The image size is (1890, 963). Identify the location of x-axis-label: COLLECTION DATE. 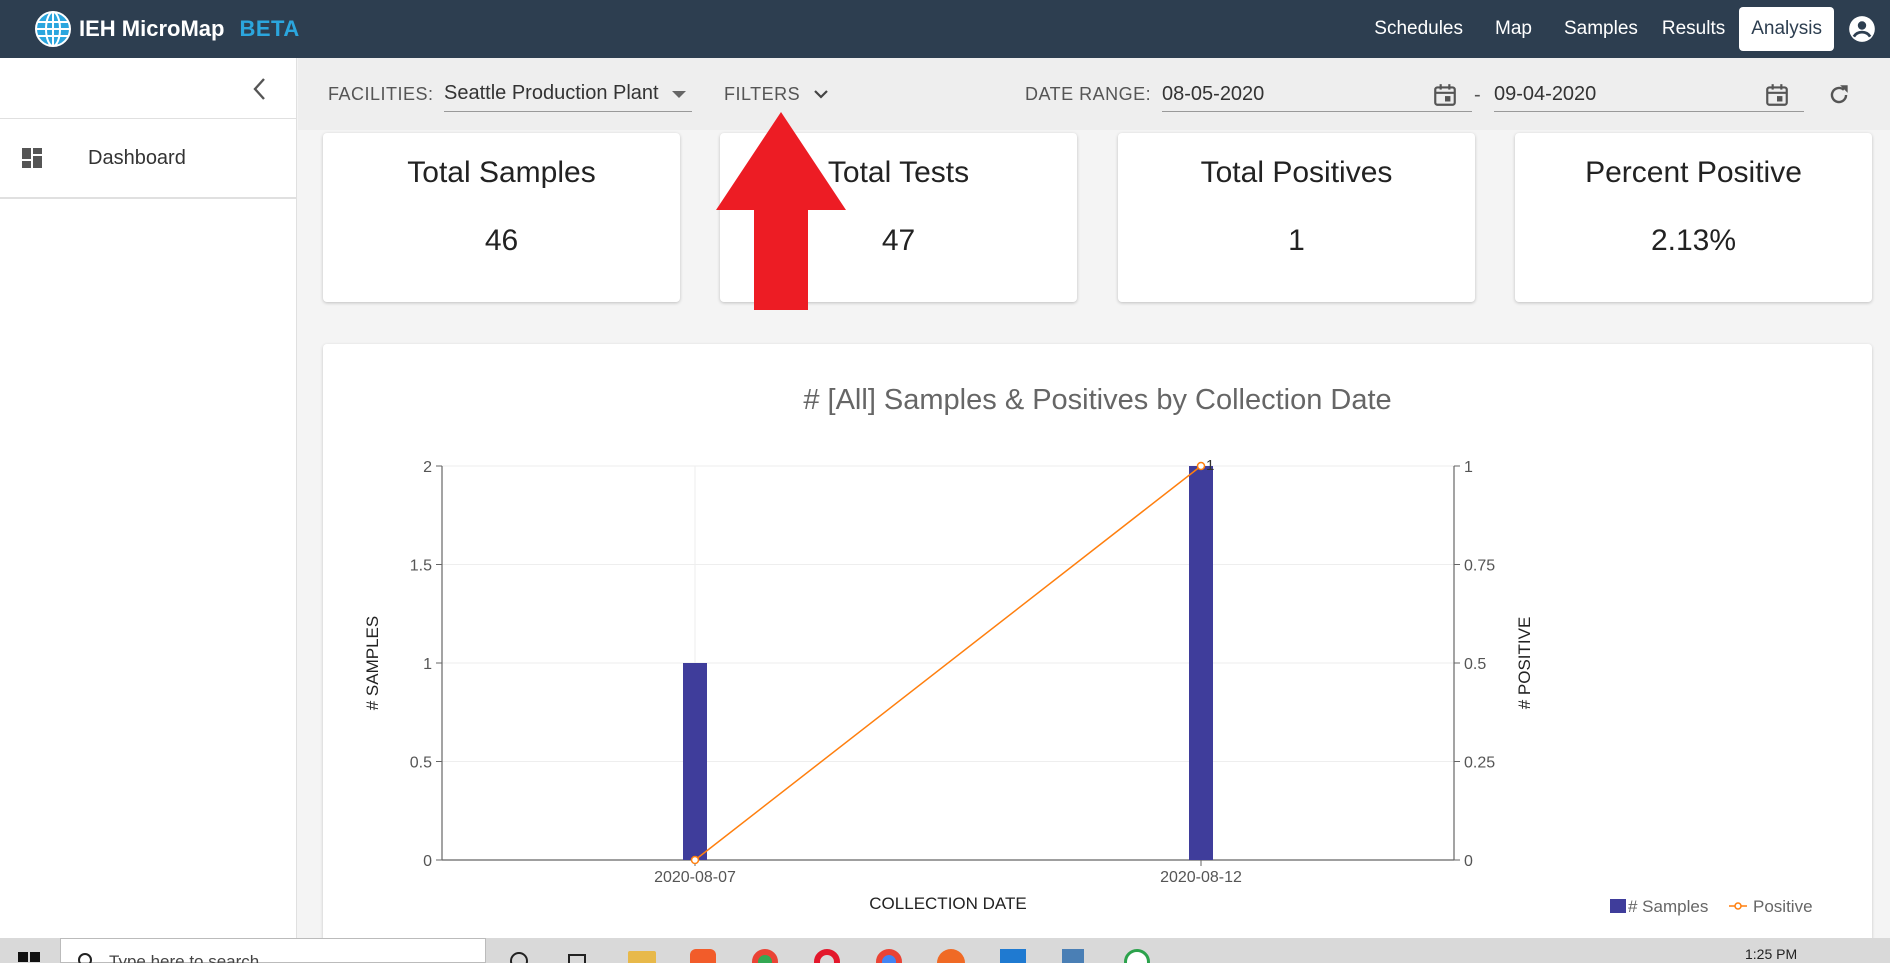
(947, 903).